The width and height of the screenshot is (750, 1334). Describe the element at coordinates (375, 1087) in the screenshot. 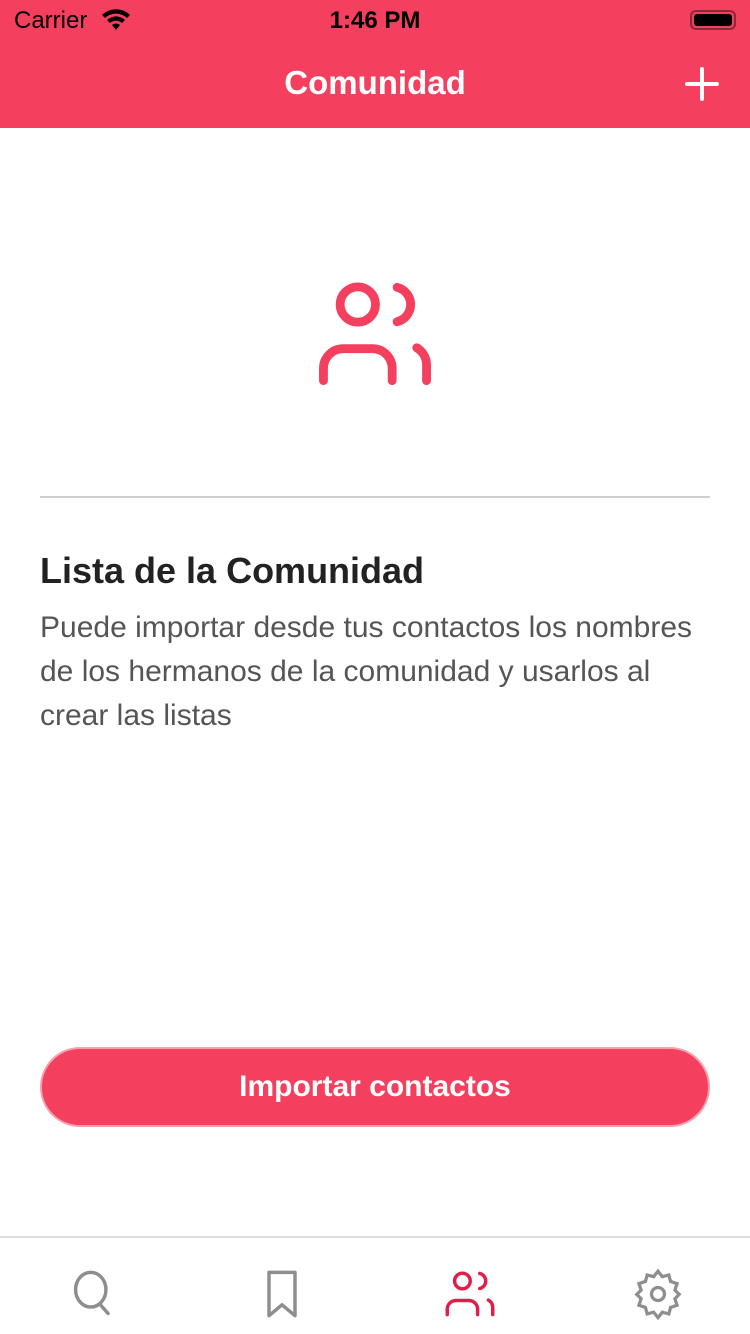

I see `import-contacts-button: Importar contactos` at that location.